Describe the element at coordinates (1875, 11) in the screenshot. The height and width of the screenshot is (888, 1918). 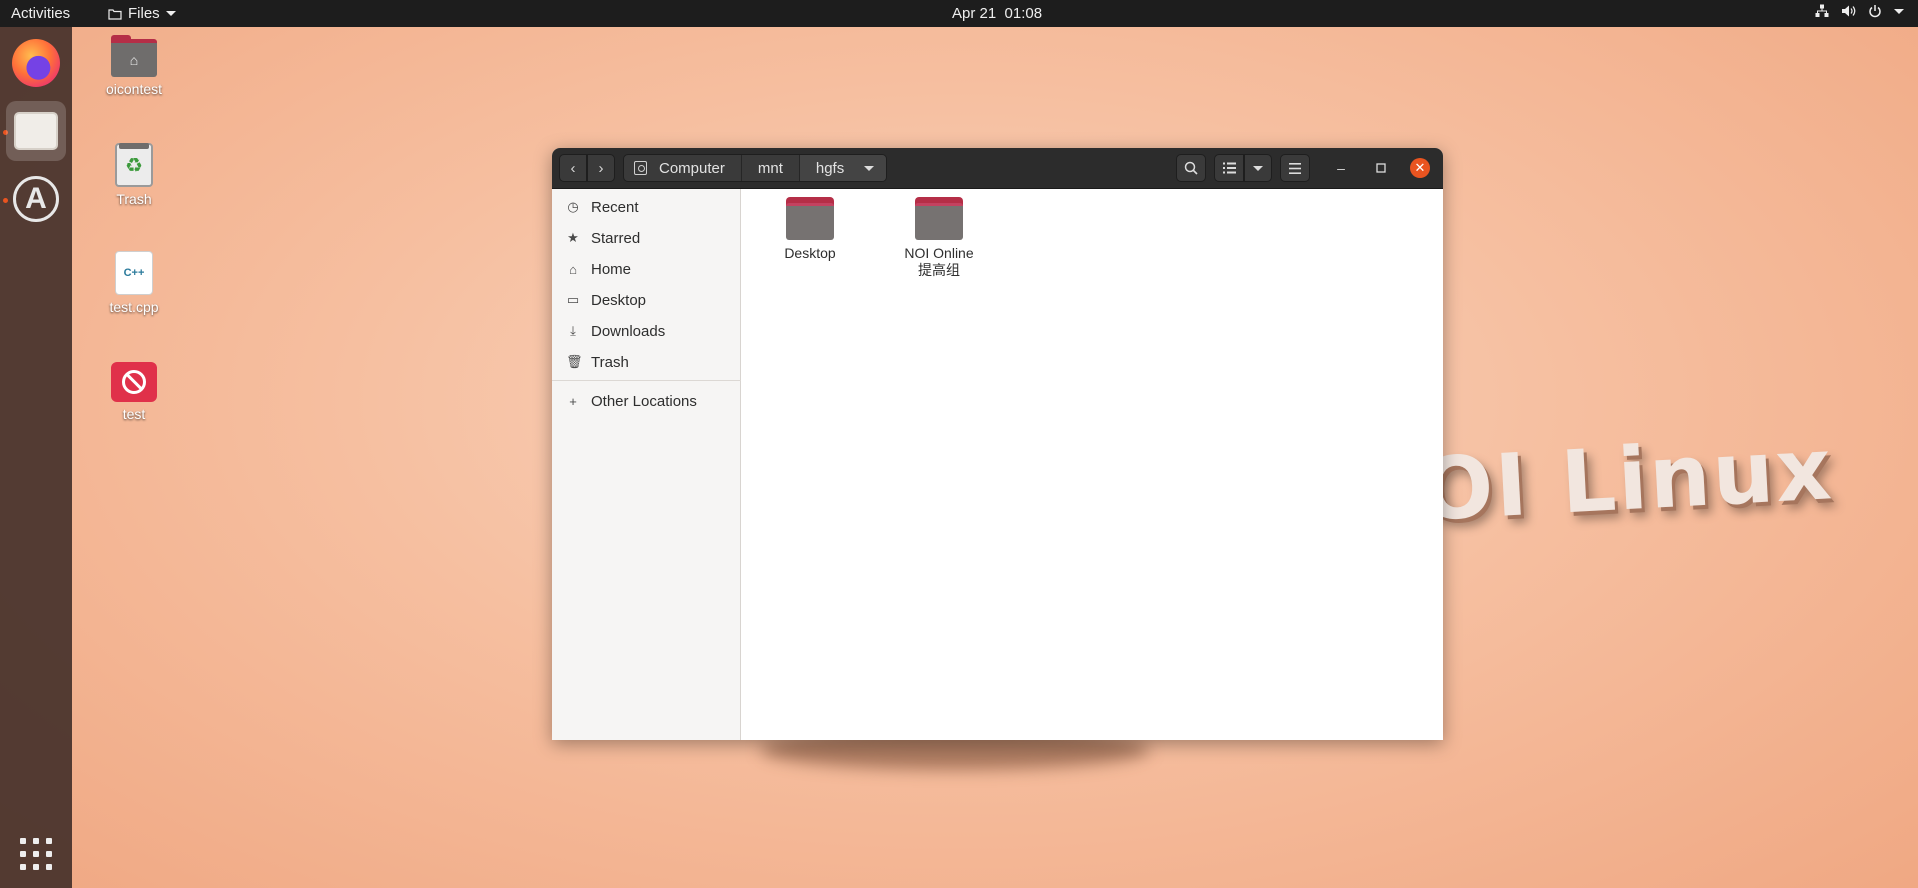
I see `power-icon` at that location.